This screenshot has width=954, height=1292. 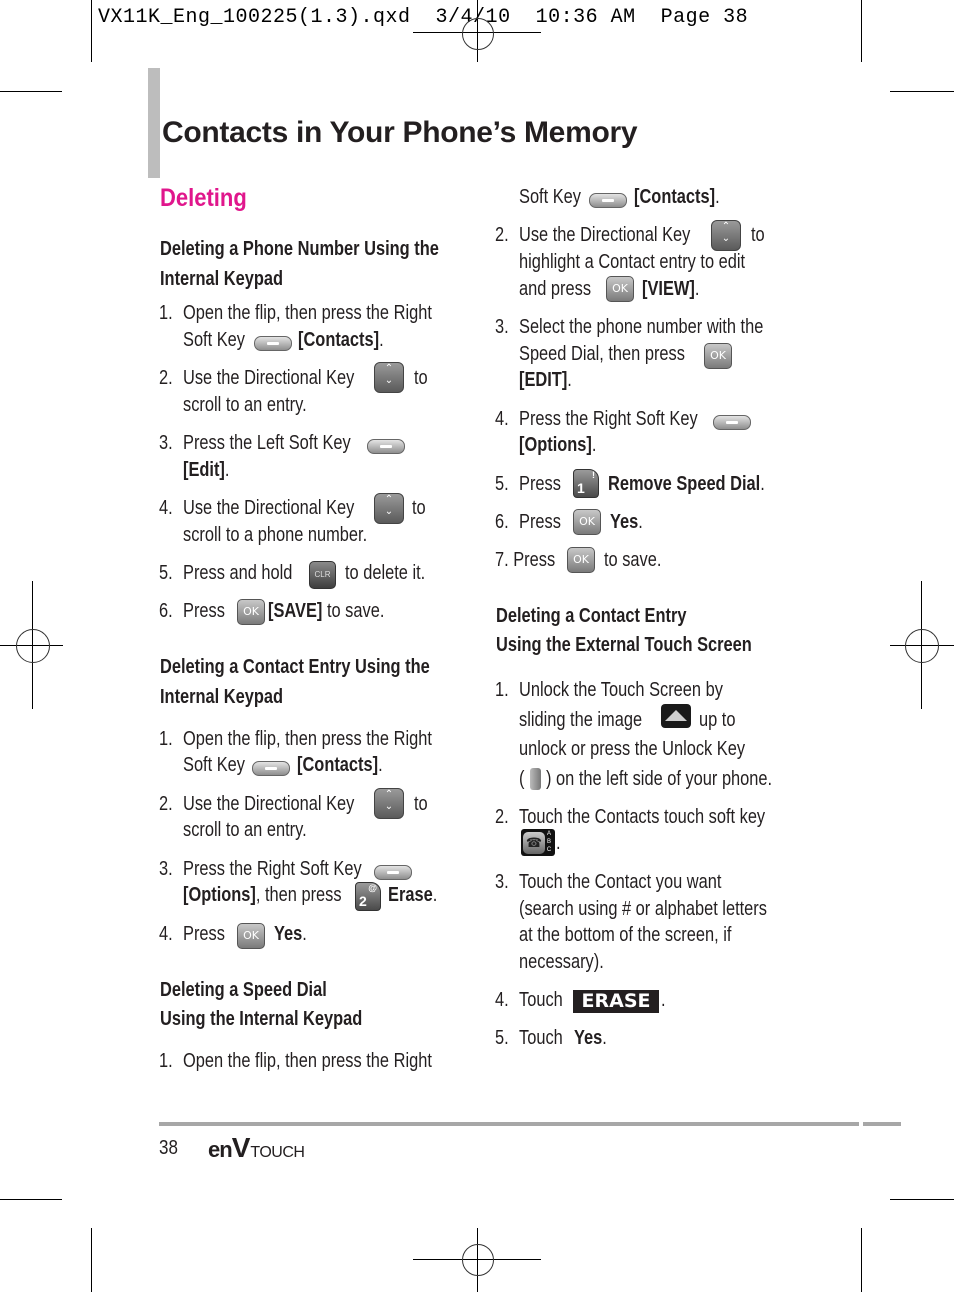 What do you see at coordinates (238, 573) in the screenshot?
I see `step-text: Press and hold` at bounding box center [238, 573].